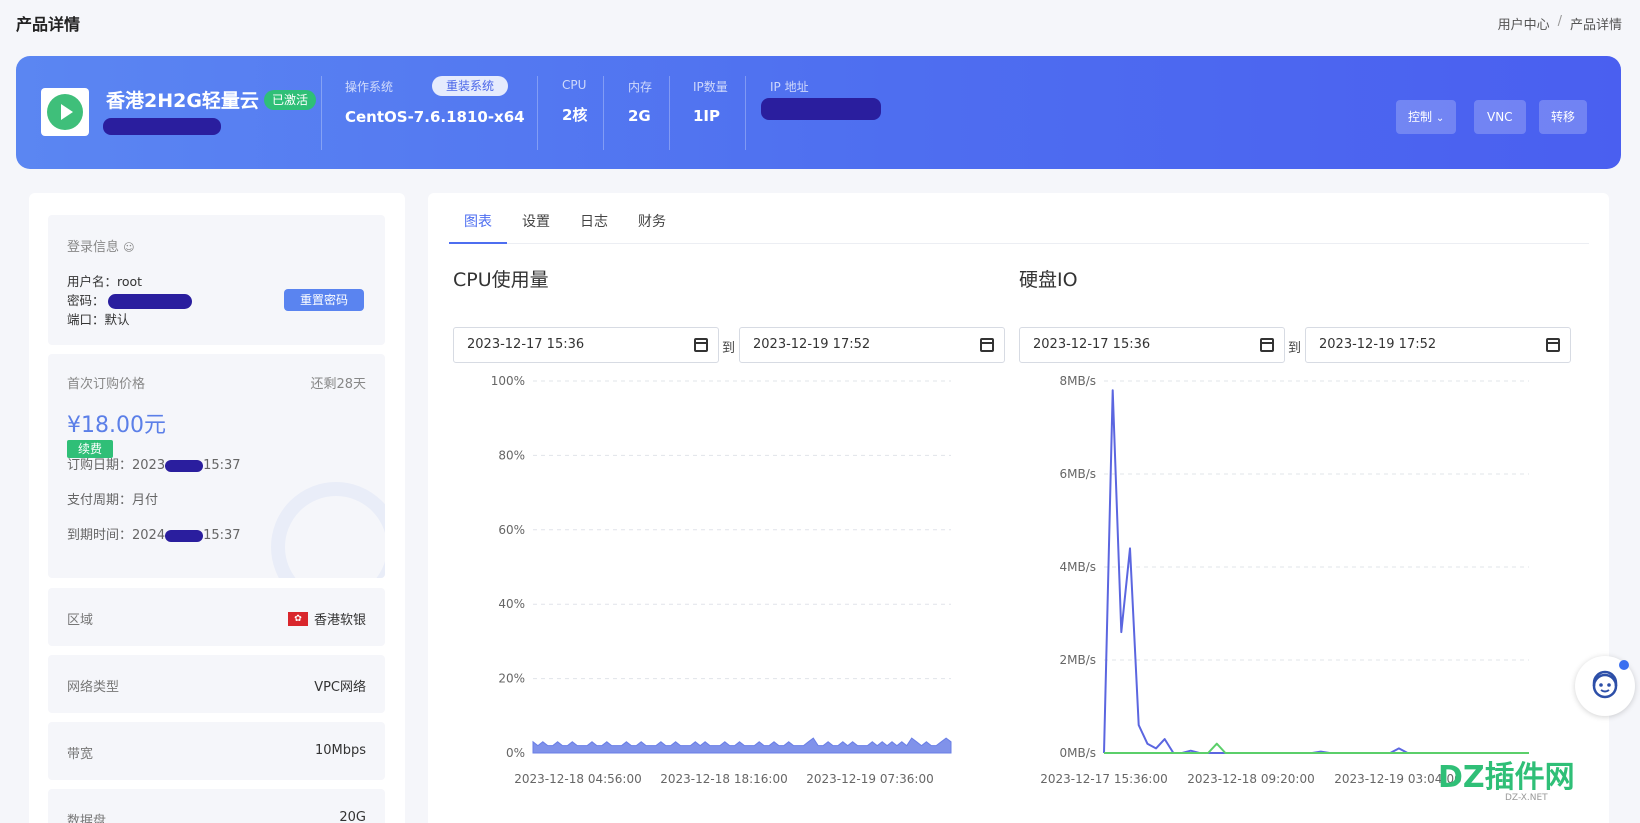 The width and height of the screenshot is (1640, 823). What do you see at coordinates (1250, 779) in the screenshot?
I see `x-tick-label: 2023-12-18 09:20:00` at bounding box center [1250, 779].